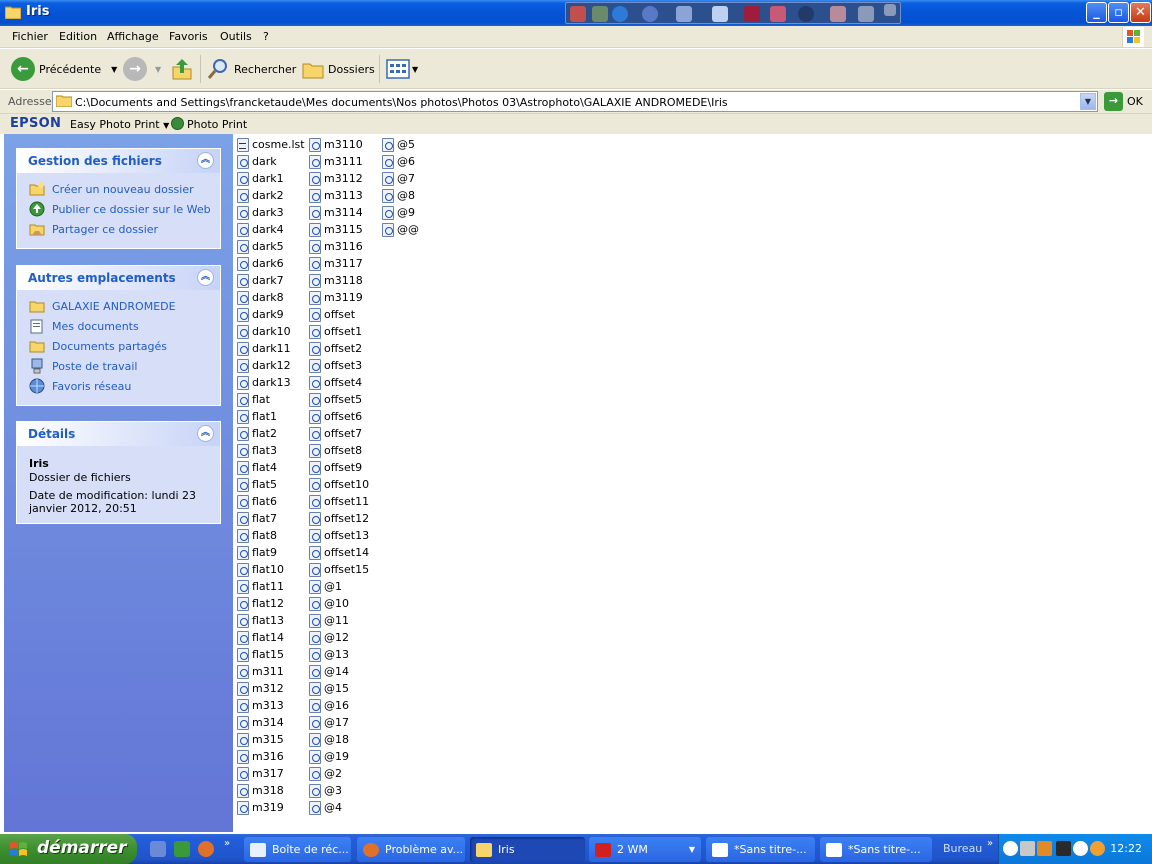 The image size is (1152, 864). What do you see at coordinates (257, 161) in the screenshot?
I see `file-item: dark` at bounding box center [257, 161].